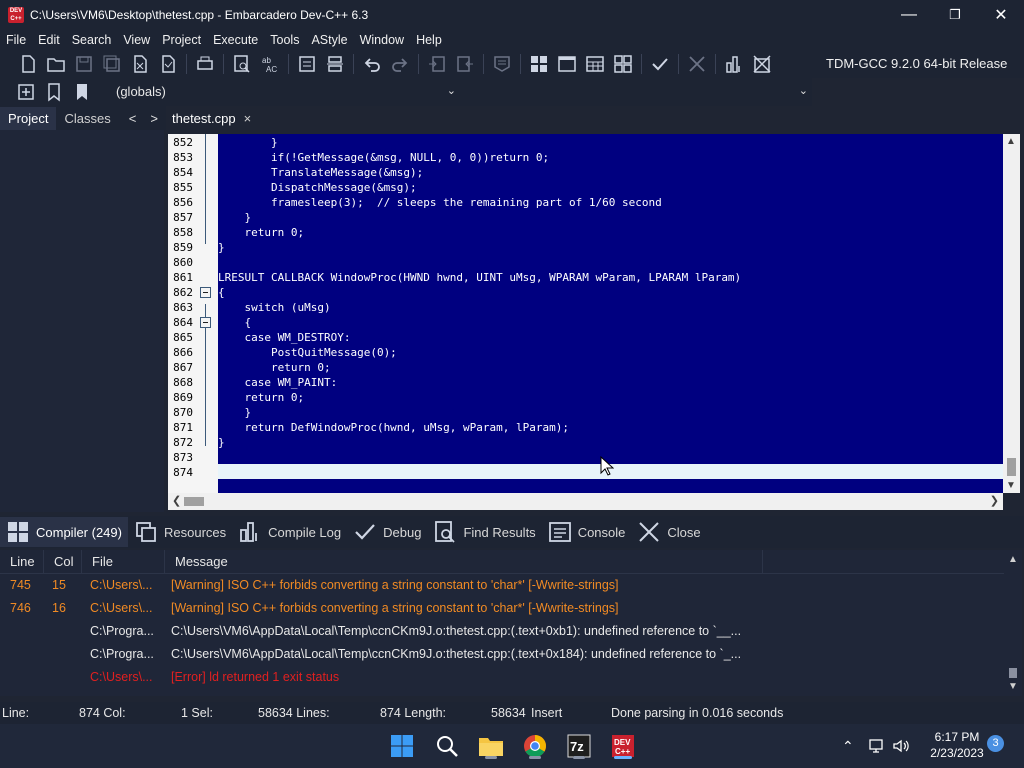 This screenshot has height=768, width=1024. What do you see at coordinates (112, 64) in the screenshot?
I see `save-all-button` at bounding box center [112, 64].